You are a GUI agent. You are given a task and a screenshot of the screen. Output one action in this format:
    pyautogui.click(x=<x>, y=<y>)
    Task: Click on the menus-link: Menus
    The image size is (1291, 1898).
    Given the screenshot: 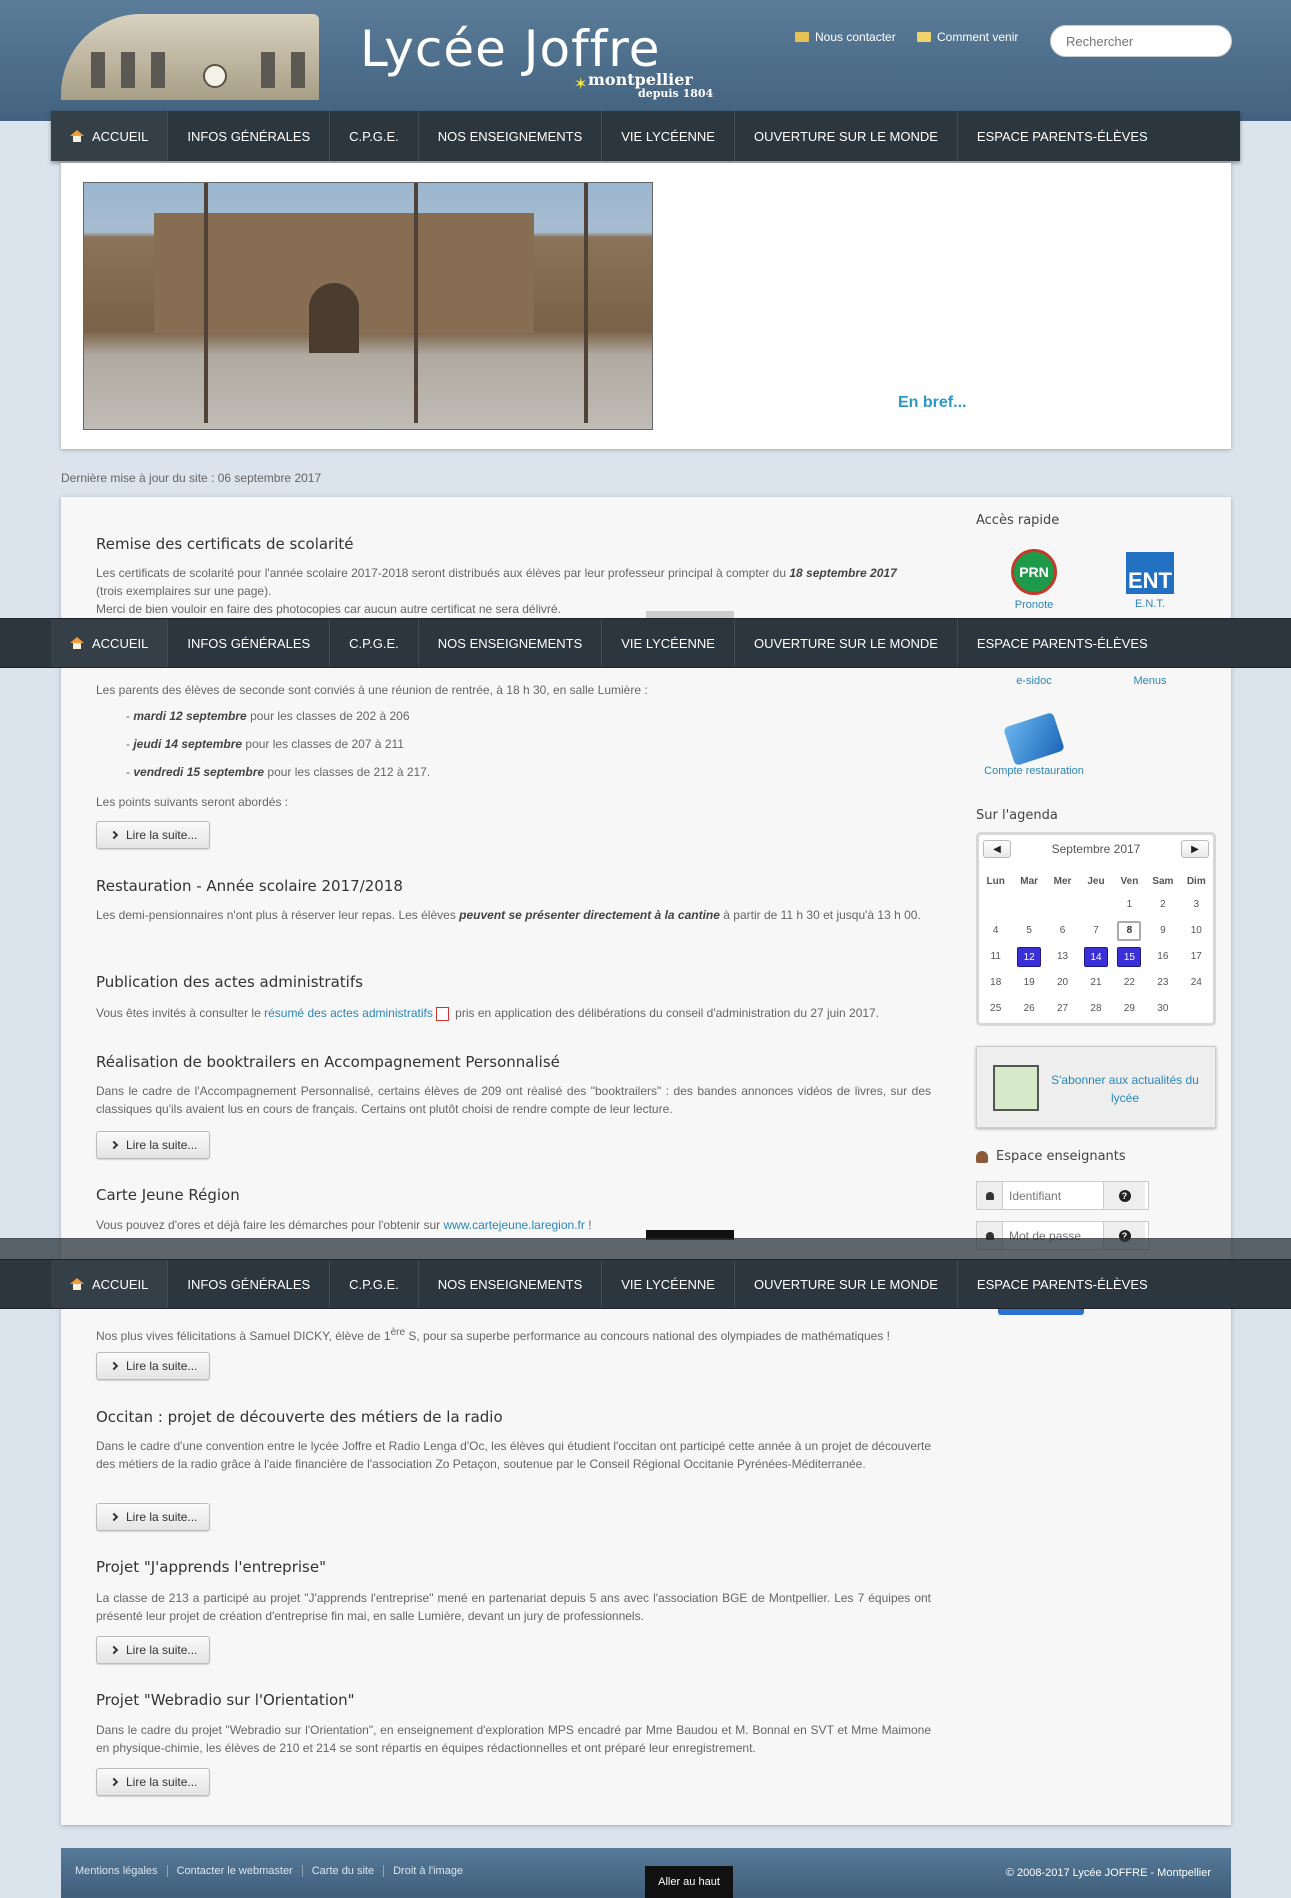 What is the action you would take?
    pyautogui.click(x=1150, y=681)
    